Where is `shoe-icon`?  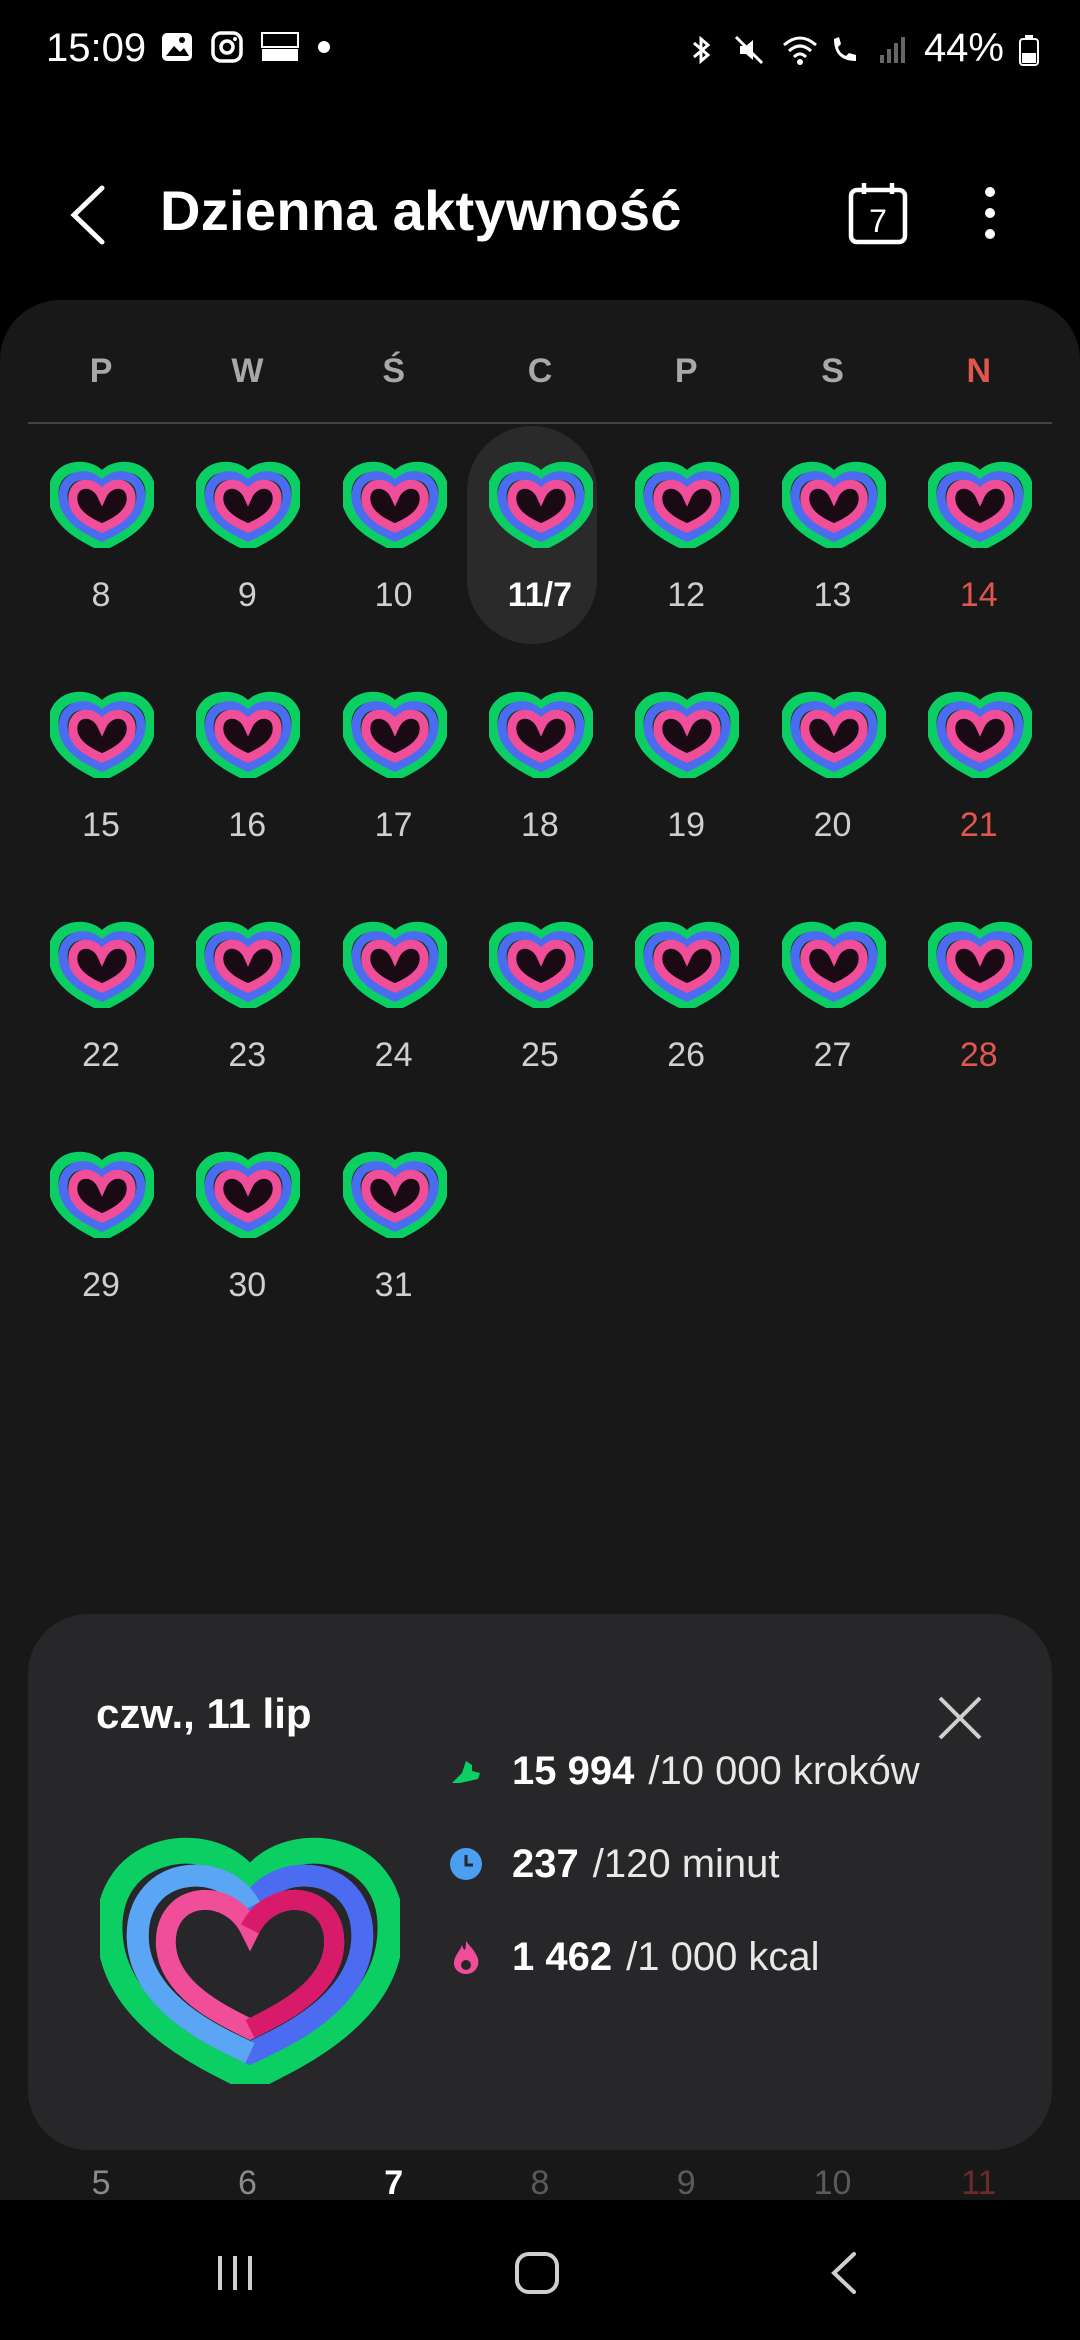
shoe-icon is located at coordinates (466, 1771).